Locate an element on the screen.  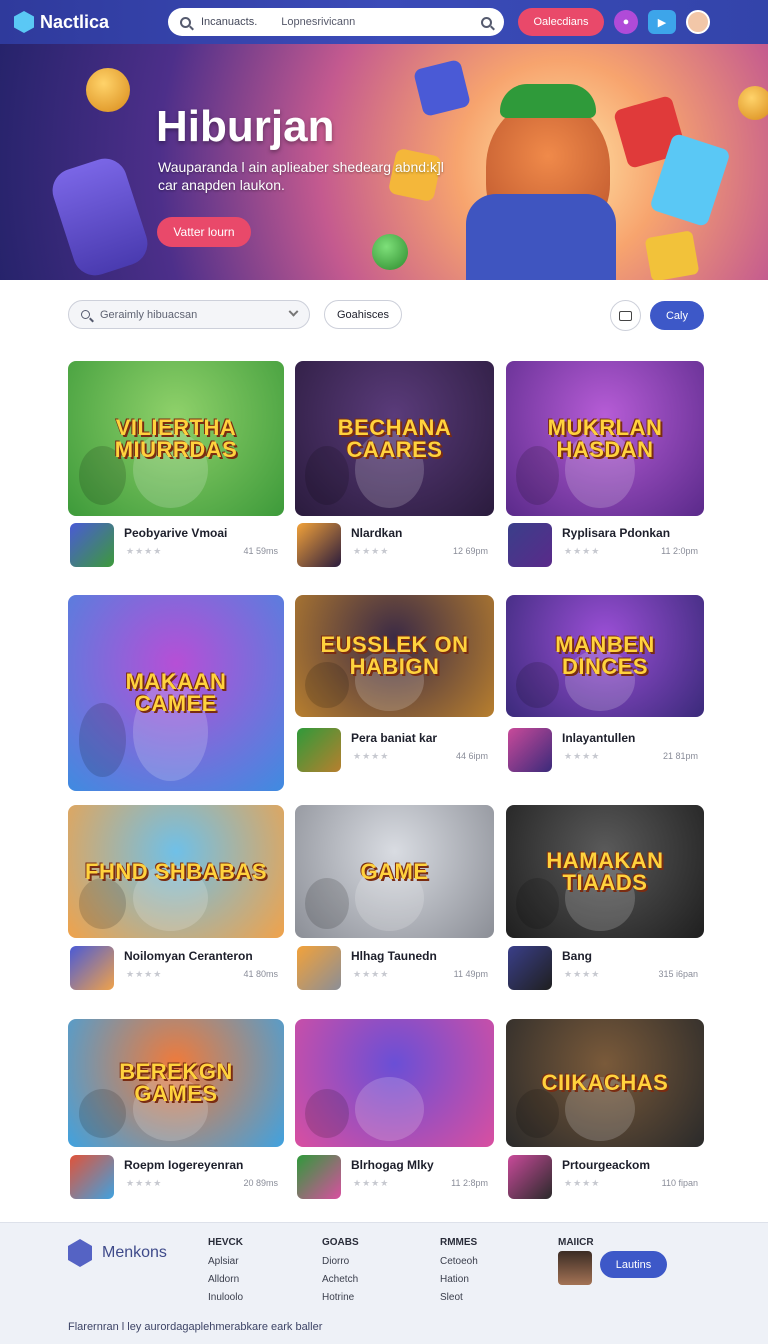
thumbnail-title: MUKRLAN HASDAN is located at coordinates (605, 438).